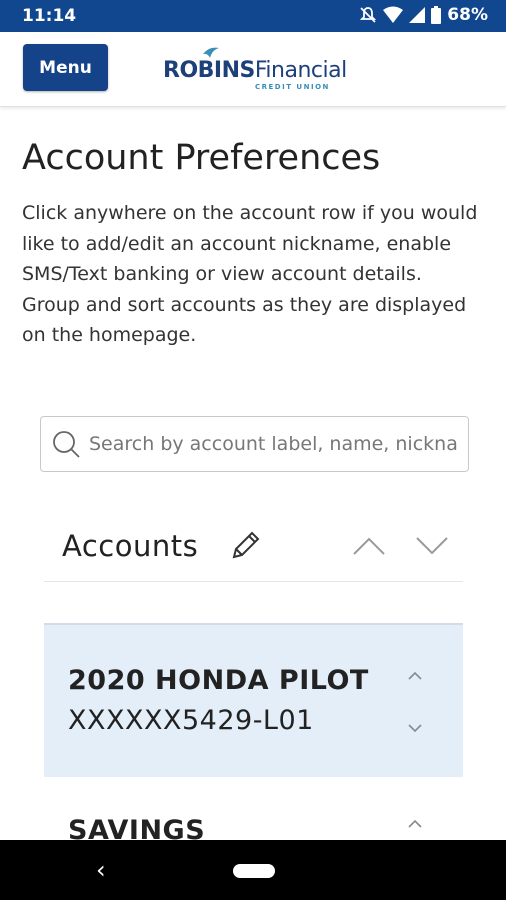 This screenshot has width=506, height=900. What do you see at coordinates (65, 67) in the screenshot?
I see `menu-button: Menu` at bounding box center [65, 67].